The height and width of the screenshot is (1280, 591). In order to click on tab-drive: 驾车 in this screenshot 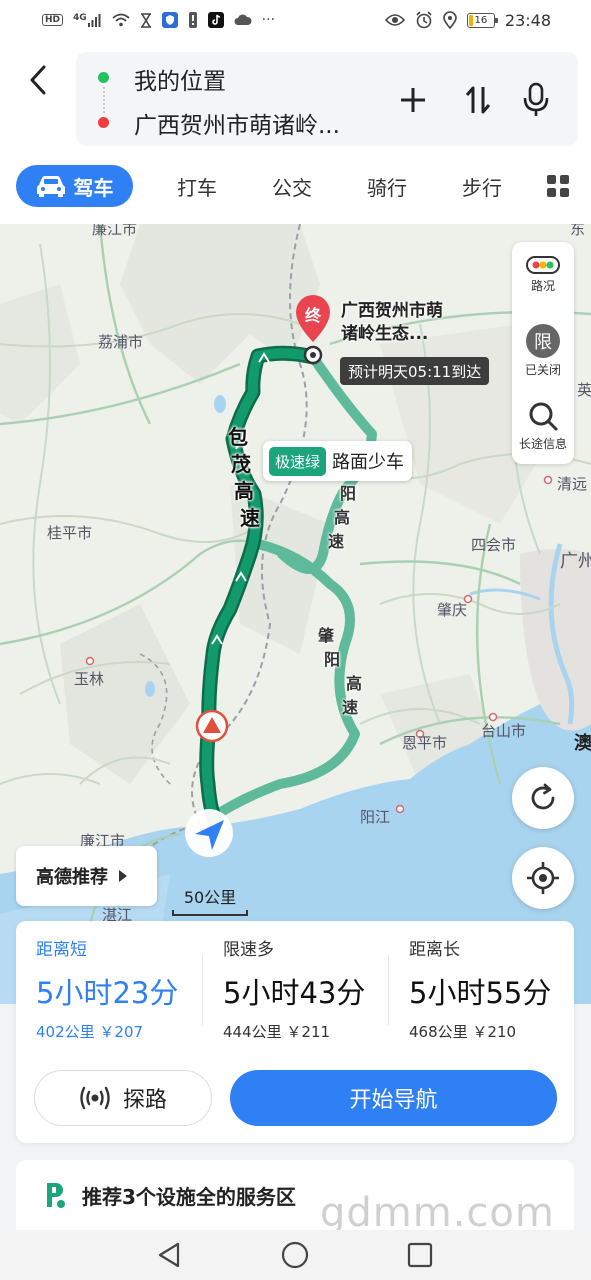, I will do `click(74, 186)`.